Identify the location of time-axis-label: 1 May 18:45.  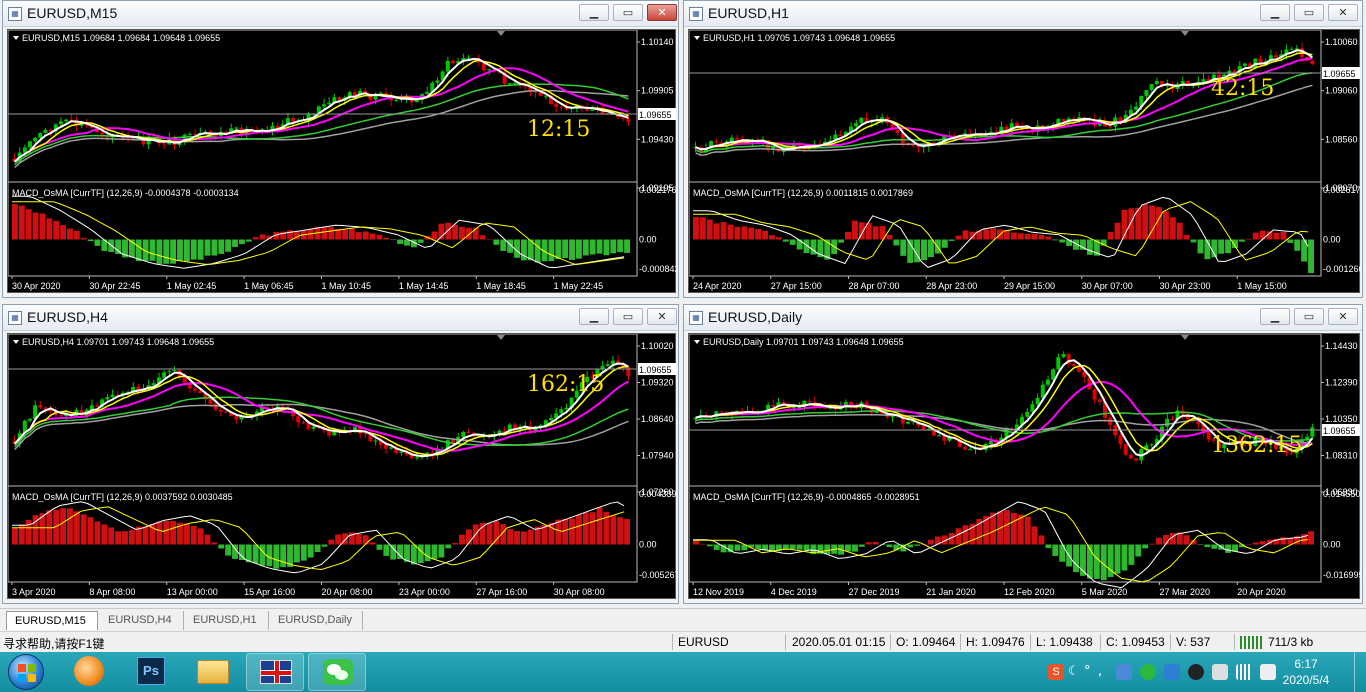
(501, 286).